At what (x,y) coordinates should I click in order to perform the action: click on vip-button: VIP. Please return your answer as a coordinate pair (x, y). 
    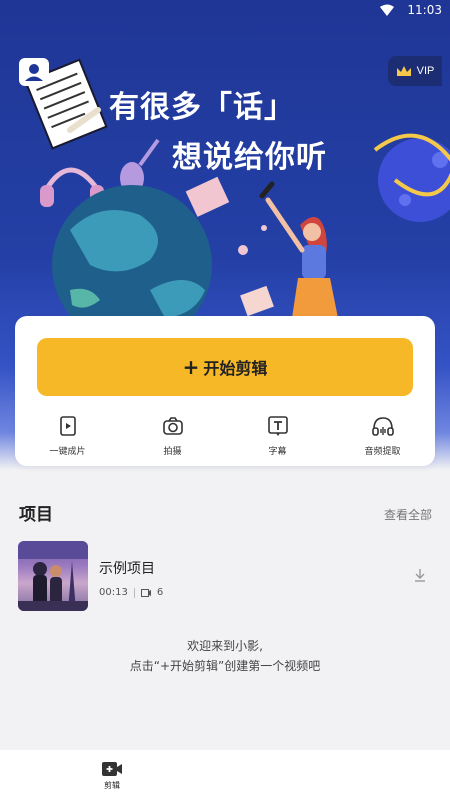
    Looking at the image, I should click on (415, 71).